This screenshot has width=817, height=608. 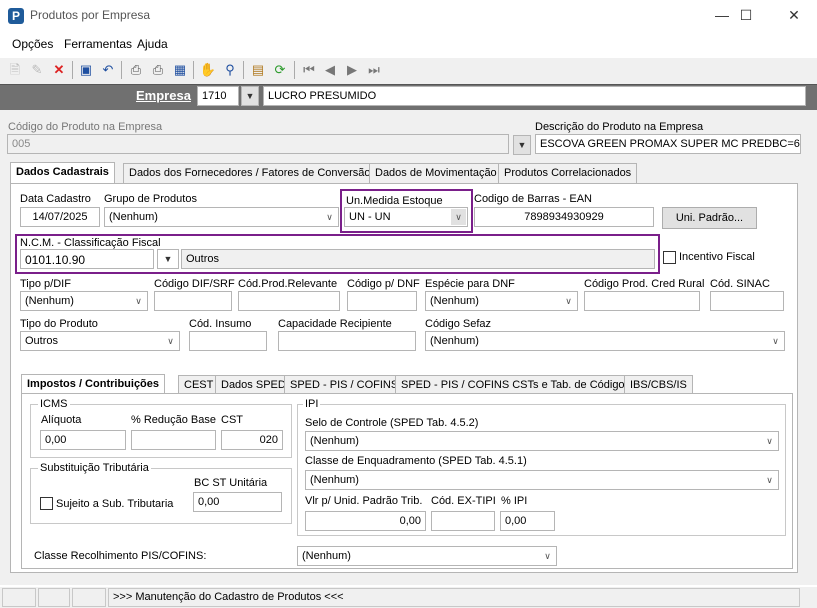 I want to click on capacidade-label: Capacidade Recipiente, so click(x=335, y=324).